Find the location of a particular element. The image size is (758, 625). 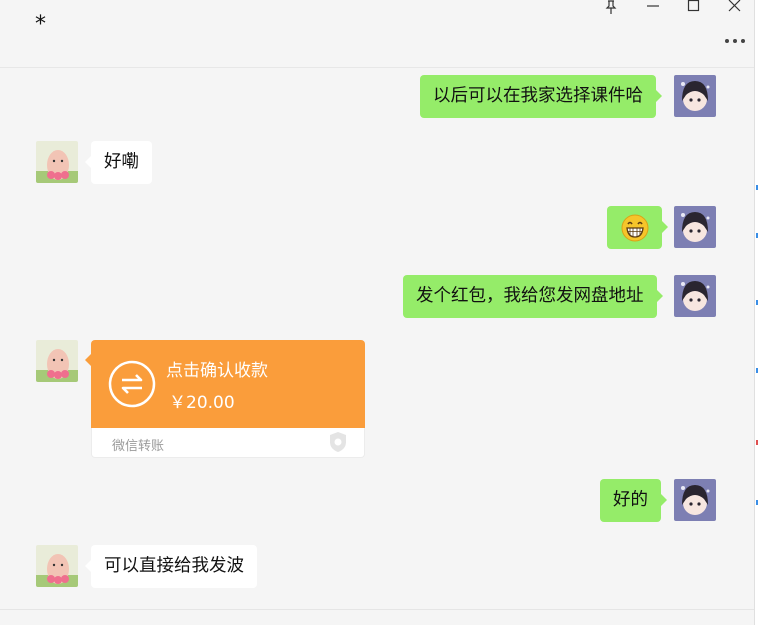

transfer-arrows-icon is located at coordinates (132, 384).